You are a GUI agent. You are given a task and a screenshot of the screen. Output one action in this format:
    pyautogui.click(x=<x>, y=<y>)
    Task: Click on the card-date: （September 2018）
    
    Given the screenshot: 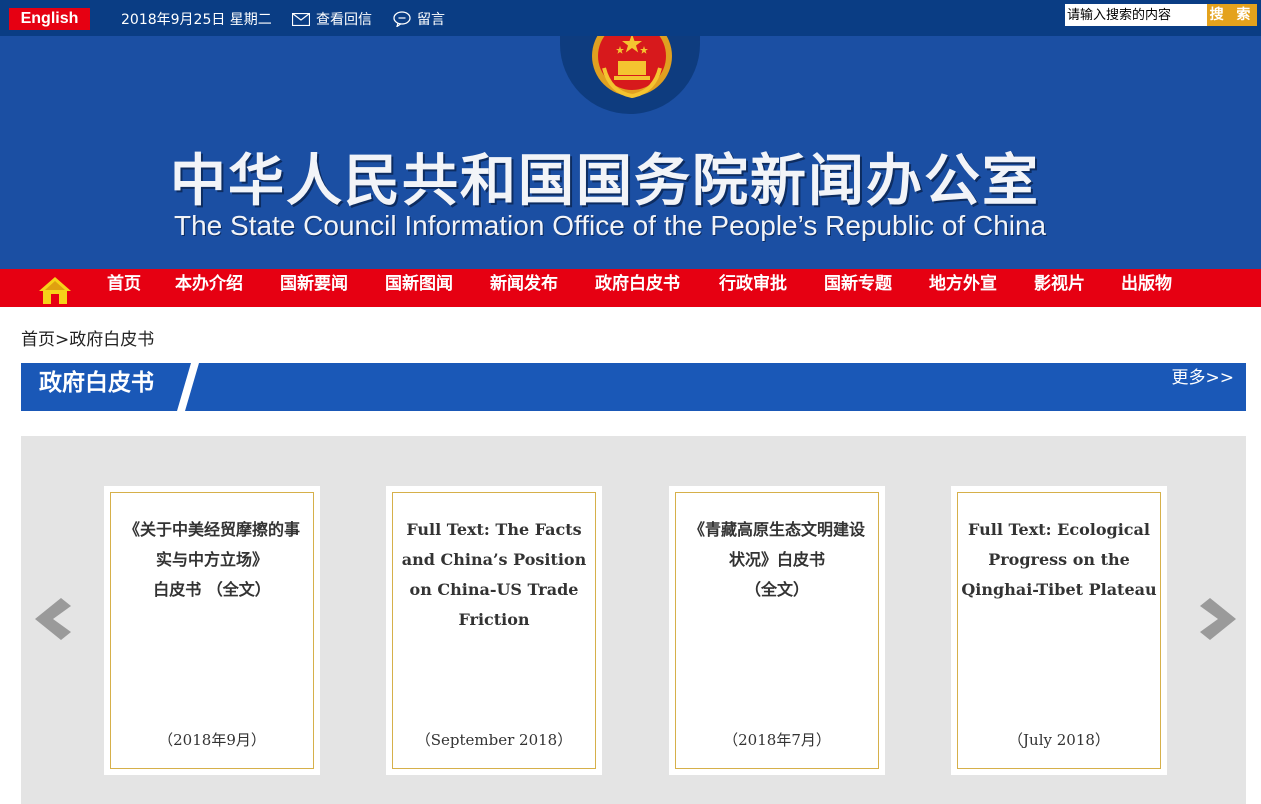 What is the action you would take?
    pyautogui.click(x=494, y=740)
    